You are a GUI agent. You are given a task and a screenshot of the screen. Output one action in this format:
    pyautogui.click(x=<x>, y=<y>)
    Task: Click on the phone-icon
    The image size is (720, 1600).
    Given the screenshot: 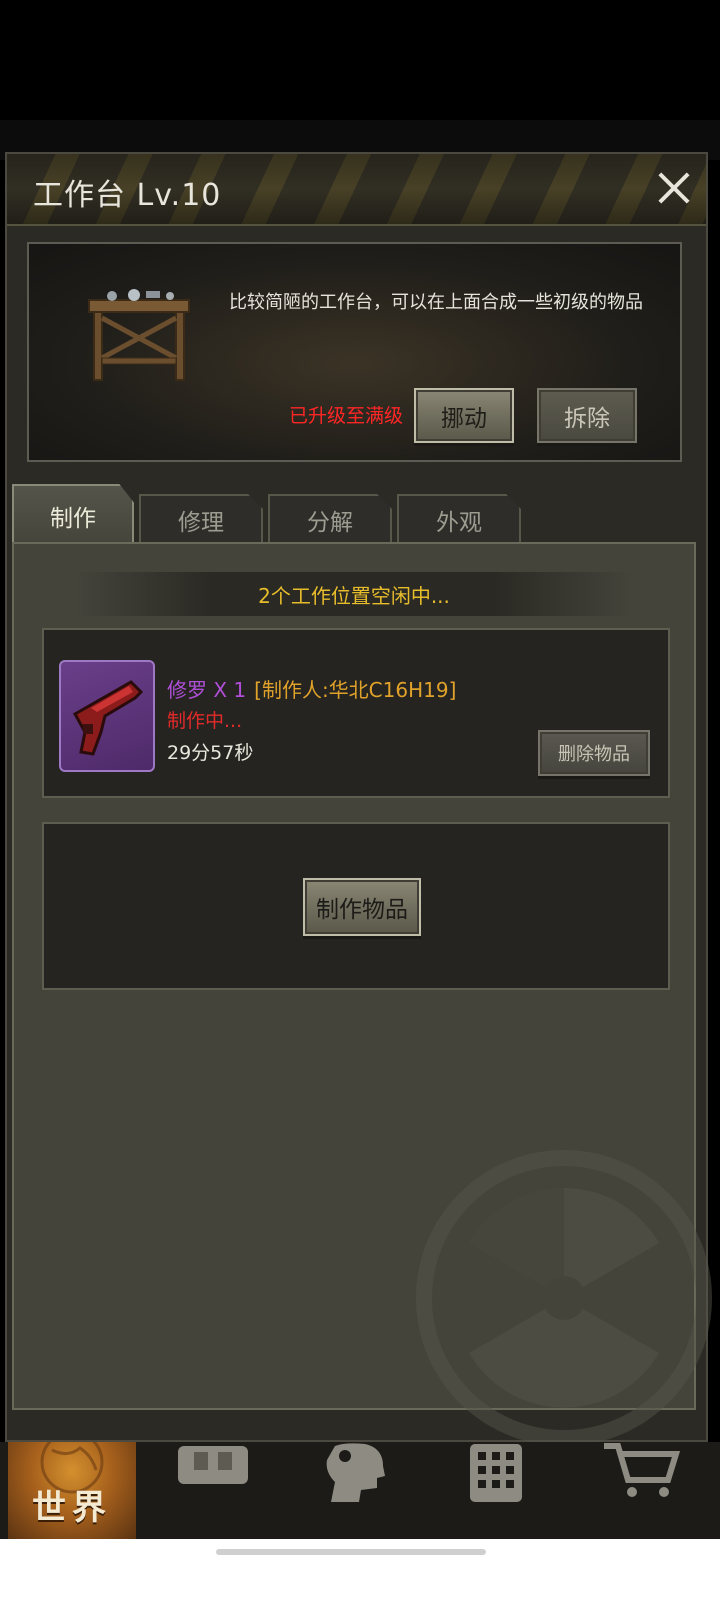 What is the action you would take?
    pyautogui.click(x=496, y=1473)
    